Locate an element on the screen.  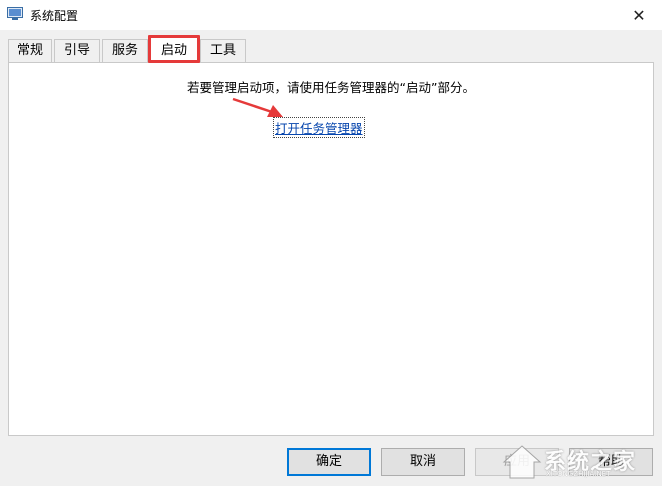
cancel-button: 取消 is located at coordinates (423, 462).